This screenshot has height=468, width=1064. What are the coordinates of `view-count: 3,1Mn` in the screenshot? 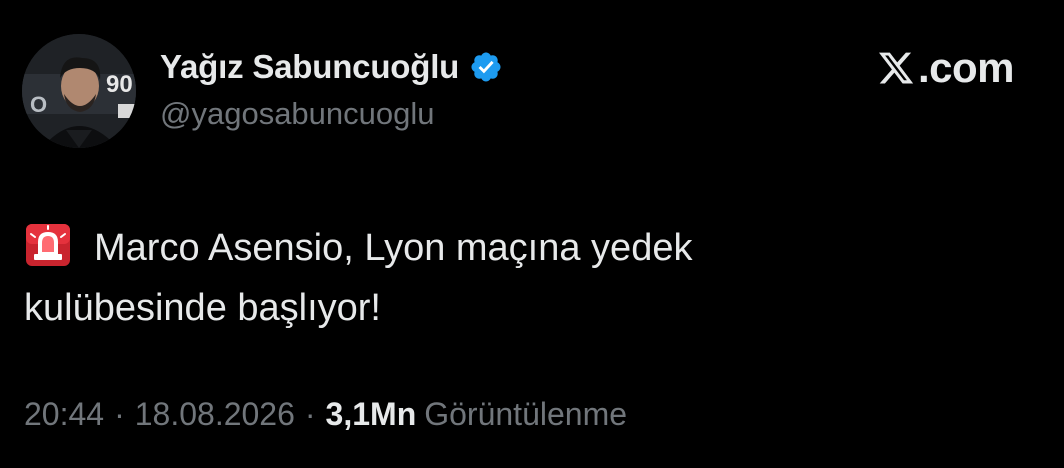 It's located at (371, 414).